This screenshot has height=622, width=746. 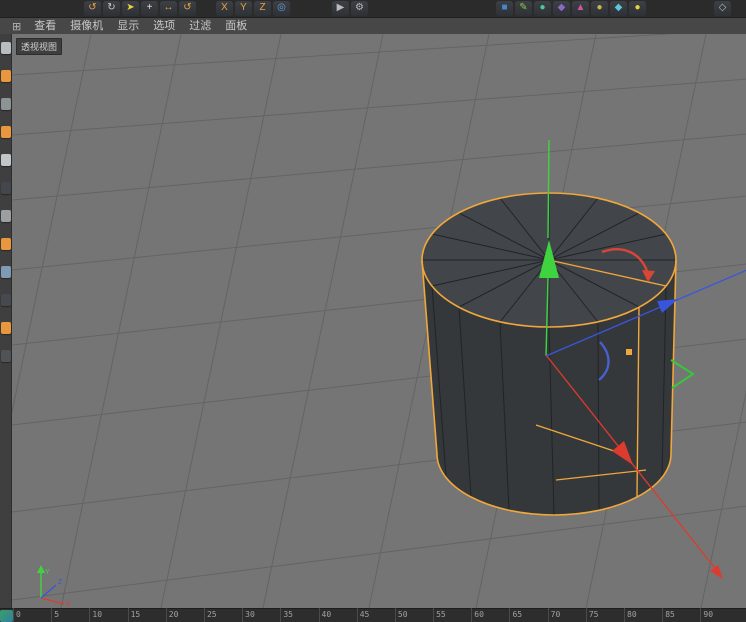 I want to click on deformer-icon: ▲, so click(x=580, y=8).